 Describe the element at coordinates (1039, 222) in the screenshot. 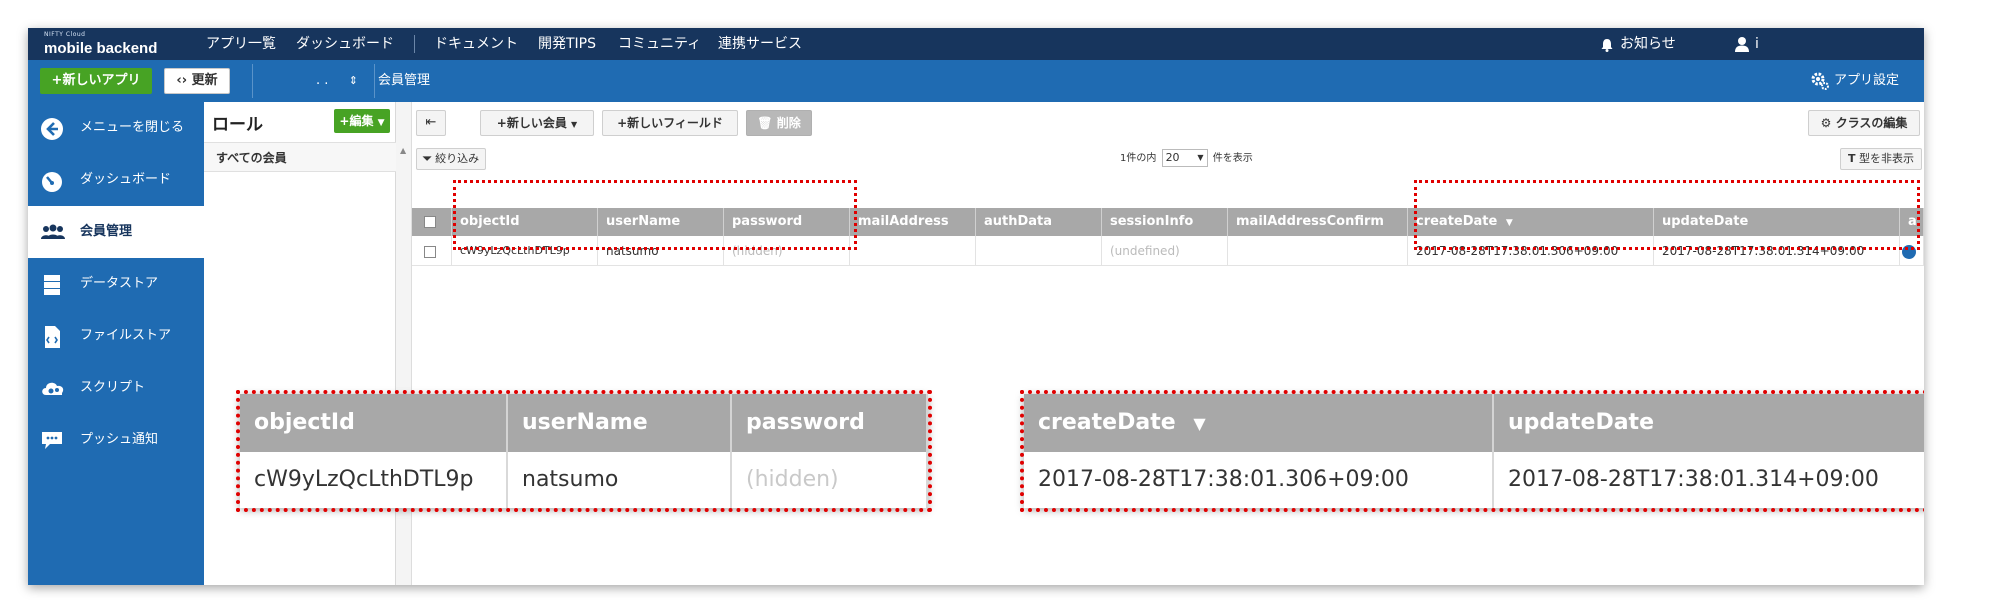

I see `column-header-authdata: authData` at that location.